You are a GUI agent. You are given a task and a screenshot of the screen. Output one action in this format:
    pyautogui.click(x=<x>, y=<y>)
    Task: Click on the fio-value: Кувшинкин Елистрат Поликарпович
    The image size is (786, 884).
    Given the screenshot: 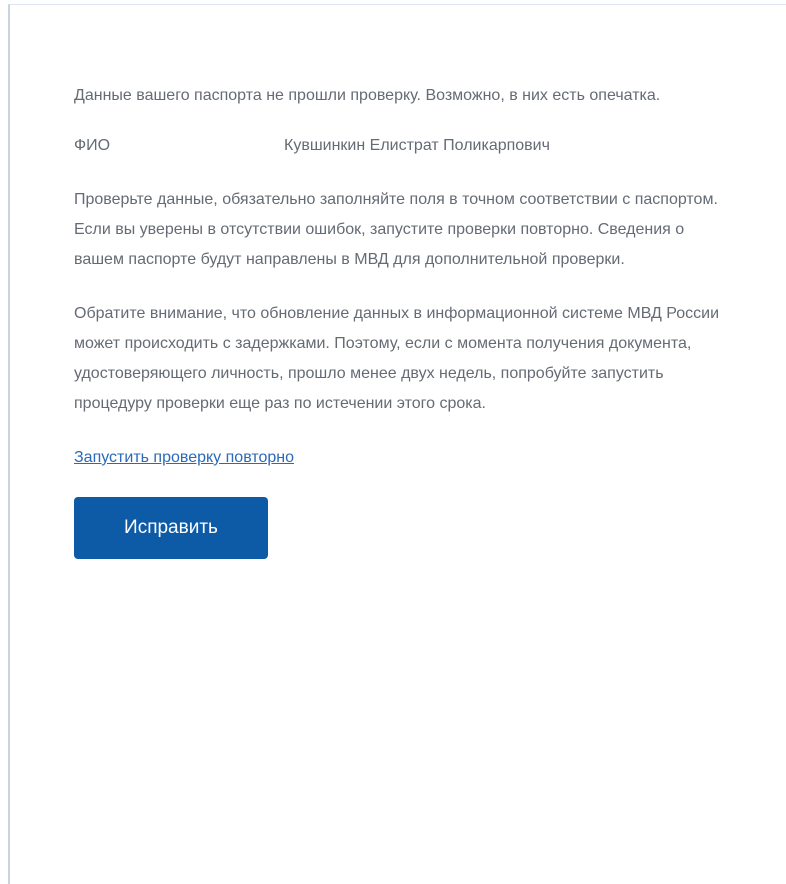 What is the action you would take?
    pyautogui.click(x=417, y=145)
    